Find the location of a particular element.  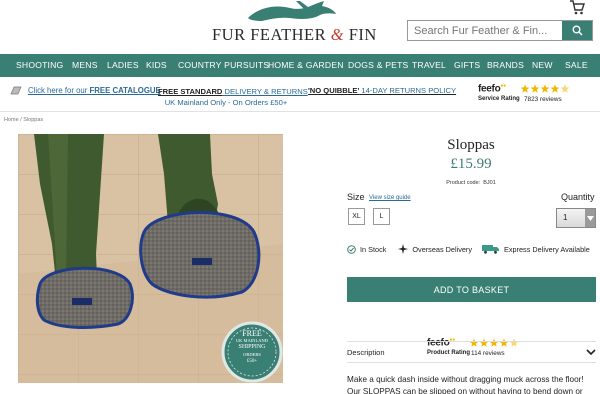

returns-rest: 14-DAY RETURNS POLICY is located at coordinates (408, 90).